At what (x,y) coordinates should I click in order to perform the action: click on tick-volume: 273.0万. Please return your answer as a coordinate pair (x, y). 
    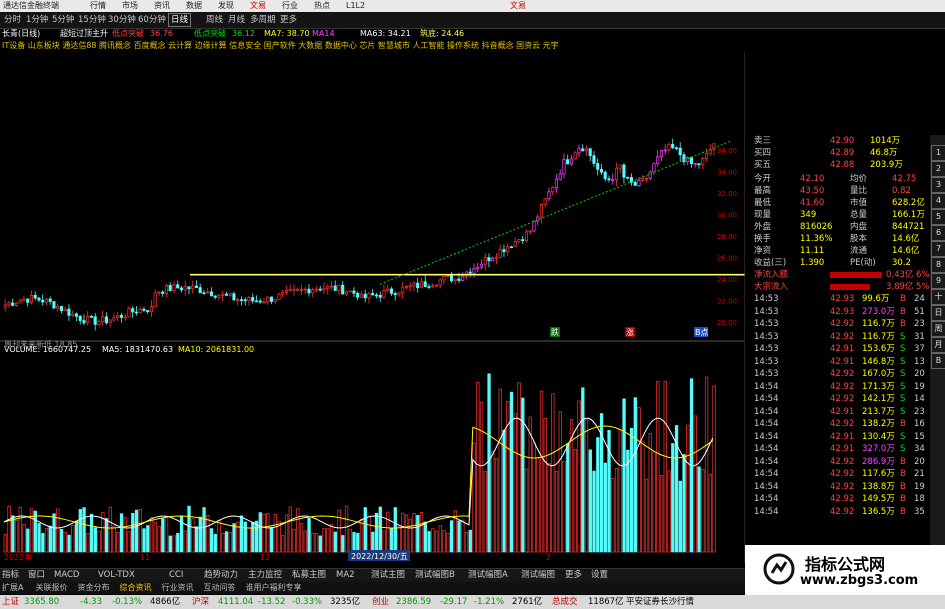
    Looking at the image, I should click on (878, 311).